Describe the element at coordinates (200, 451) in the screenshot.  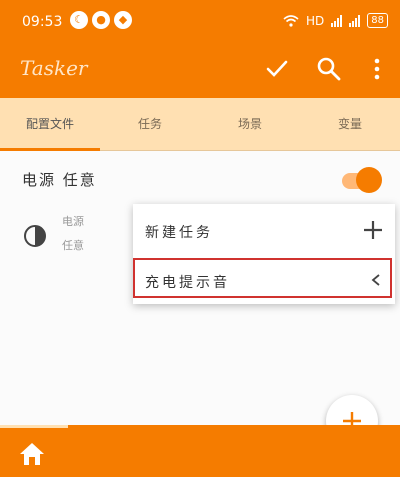
I see `bottom-bar` at that location.